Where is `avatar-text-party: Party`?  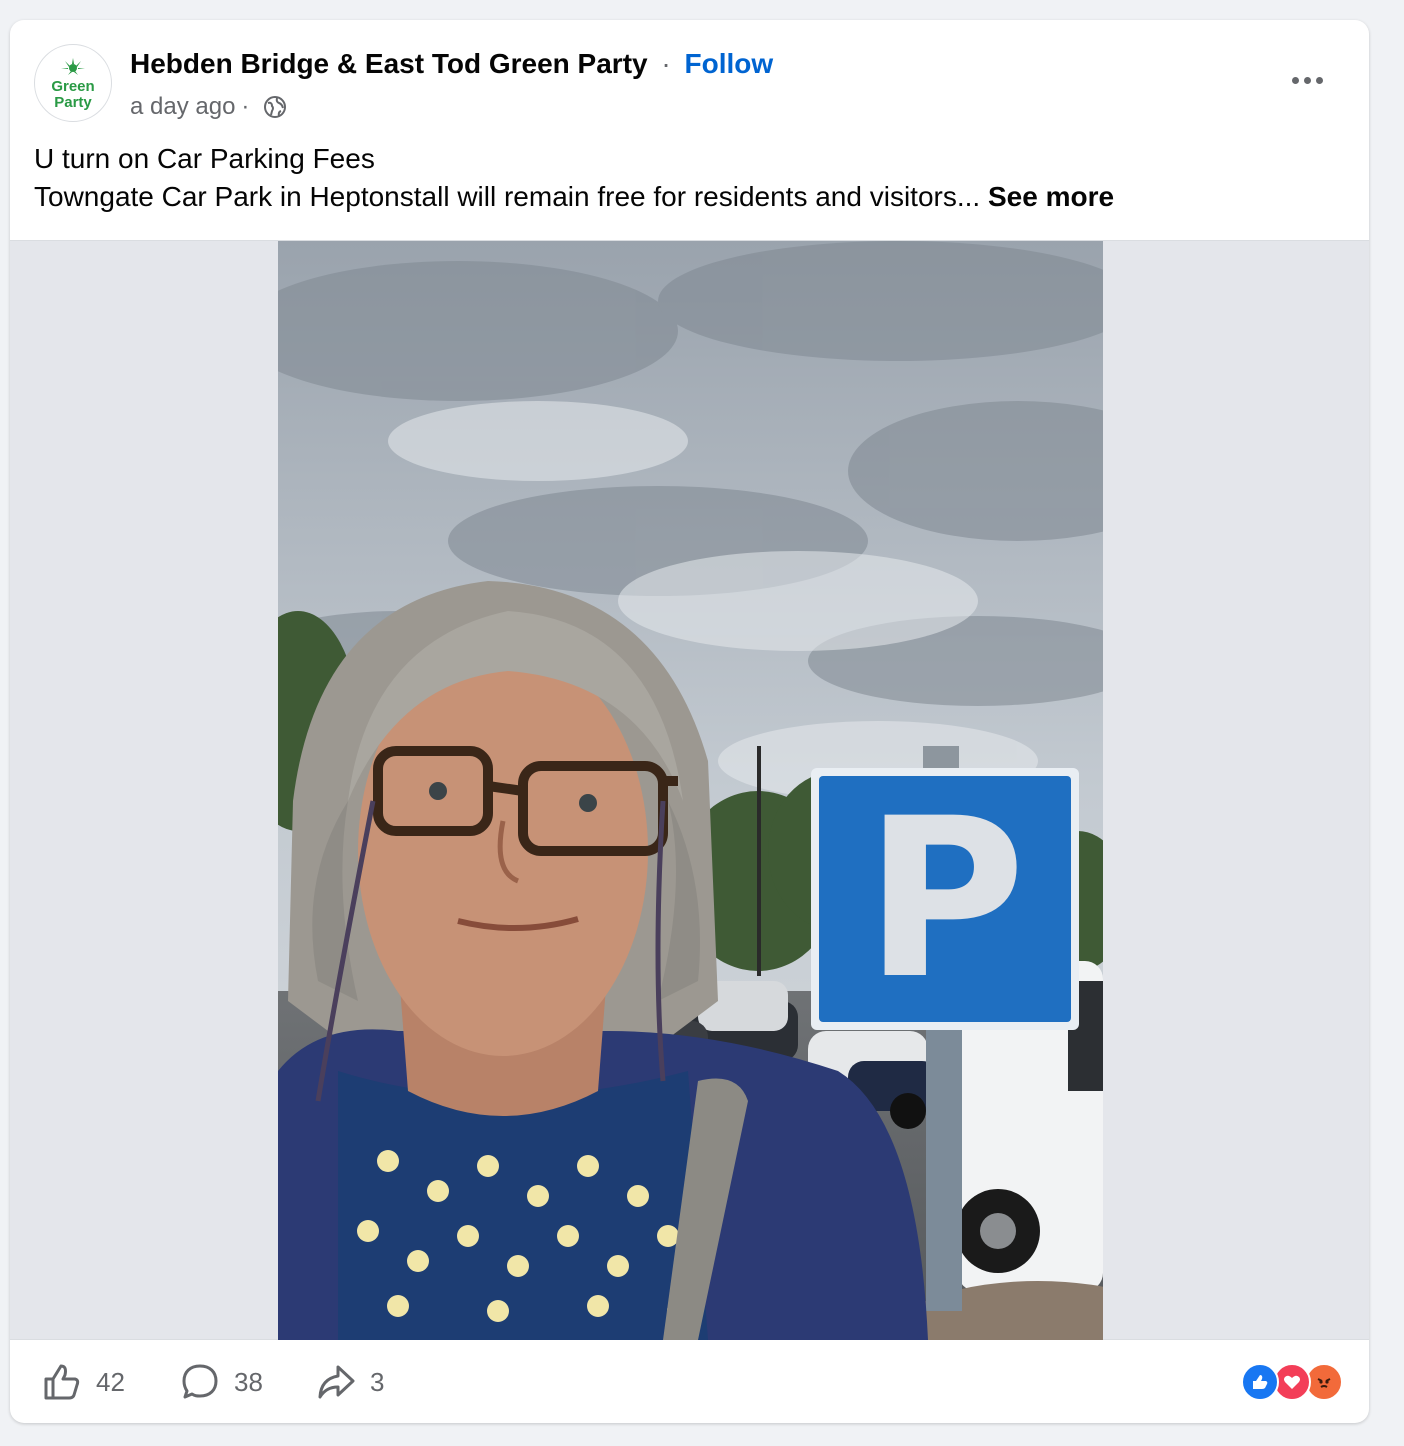 avatar-text-party: Party is located at coordinates (73, 102).